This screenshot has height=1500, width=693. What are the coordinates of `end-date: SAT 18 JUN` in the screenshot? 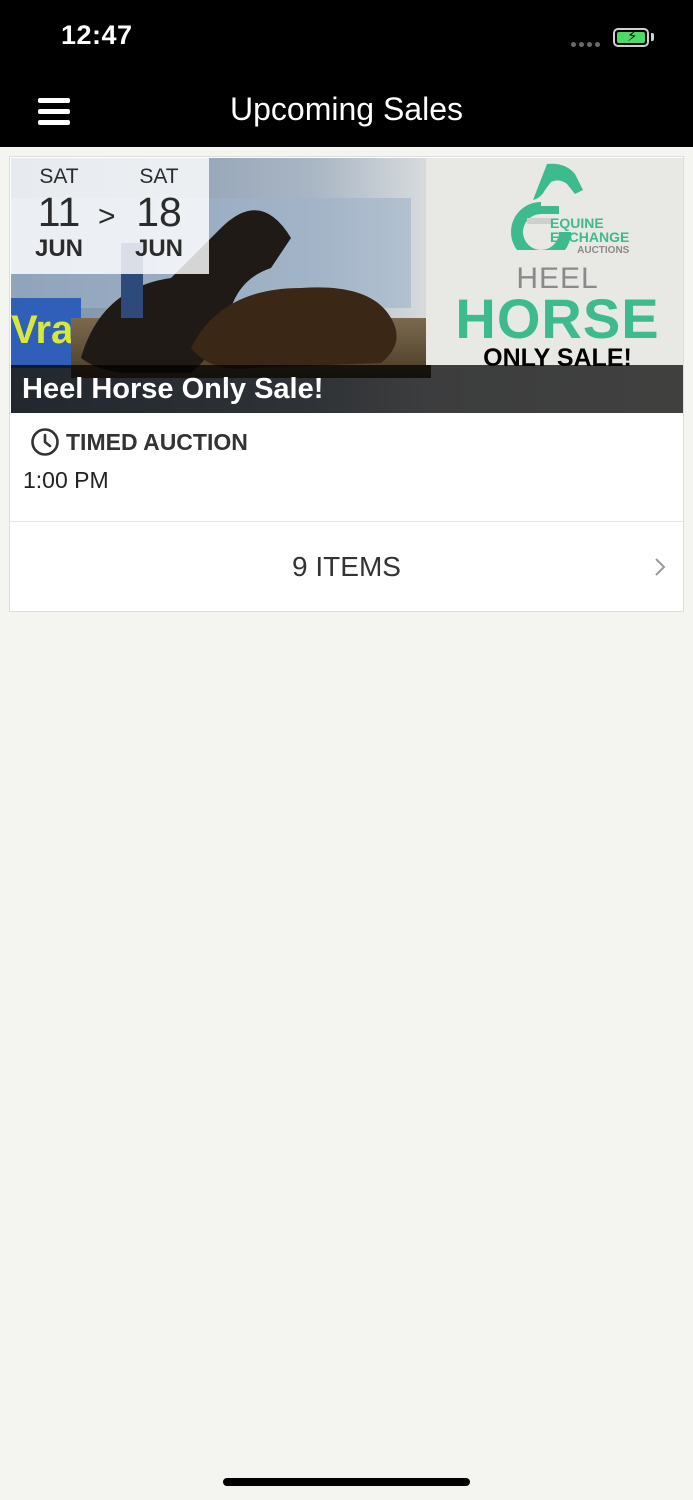 It's located at (159, 214).